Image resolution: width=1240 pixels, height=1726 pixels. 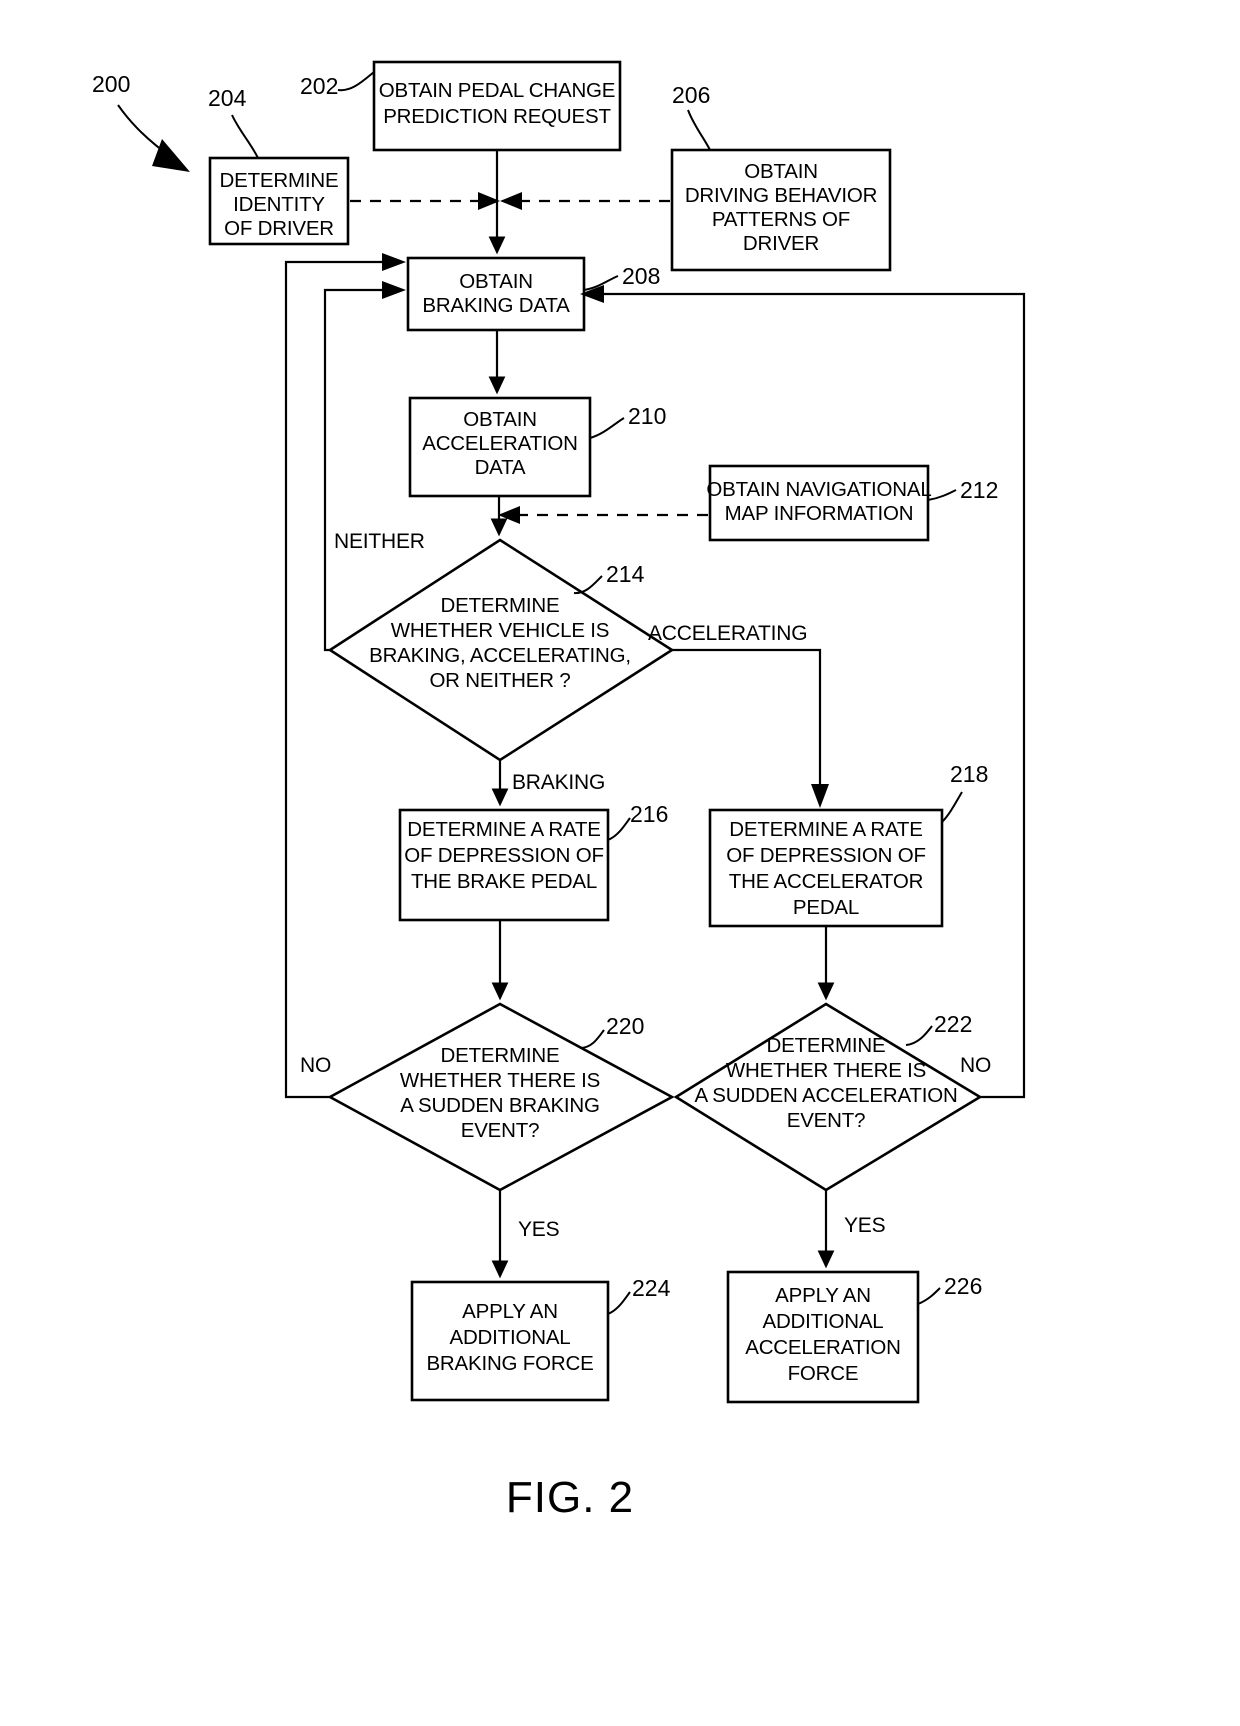 I want to click on edge-label-neither: NEITHER, so click(x=379, y=541).